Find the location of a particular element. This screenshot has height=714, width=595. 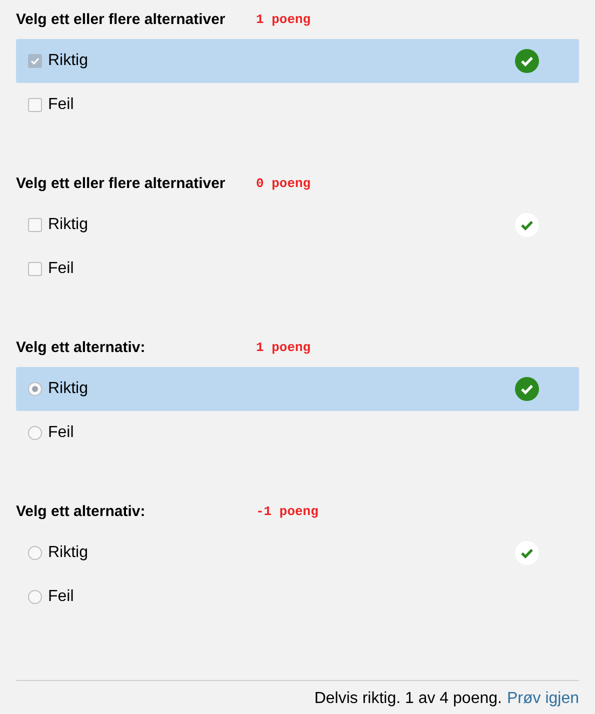

retry-link: Prøv igjen is located at coordinates (542, 699).